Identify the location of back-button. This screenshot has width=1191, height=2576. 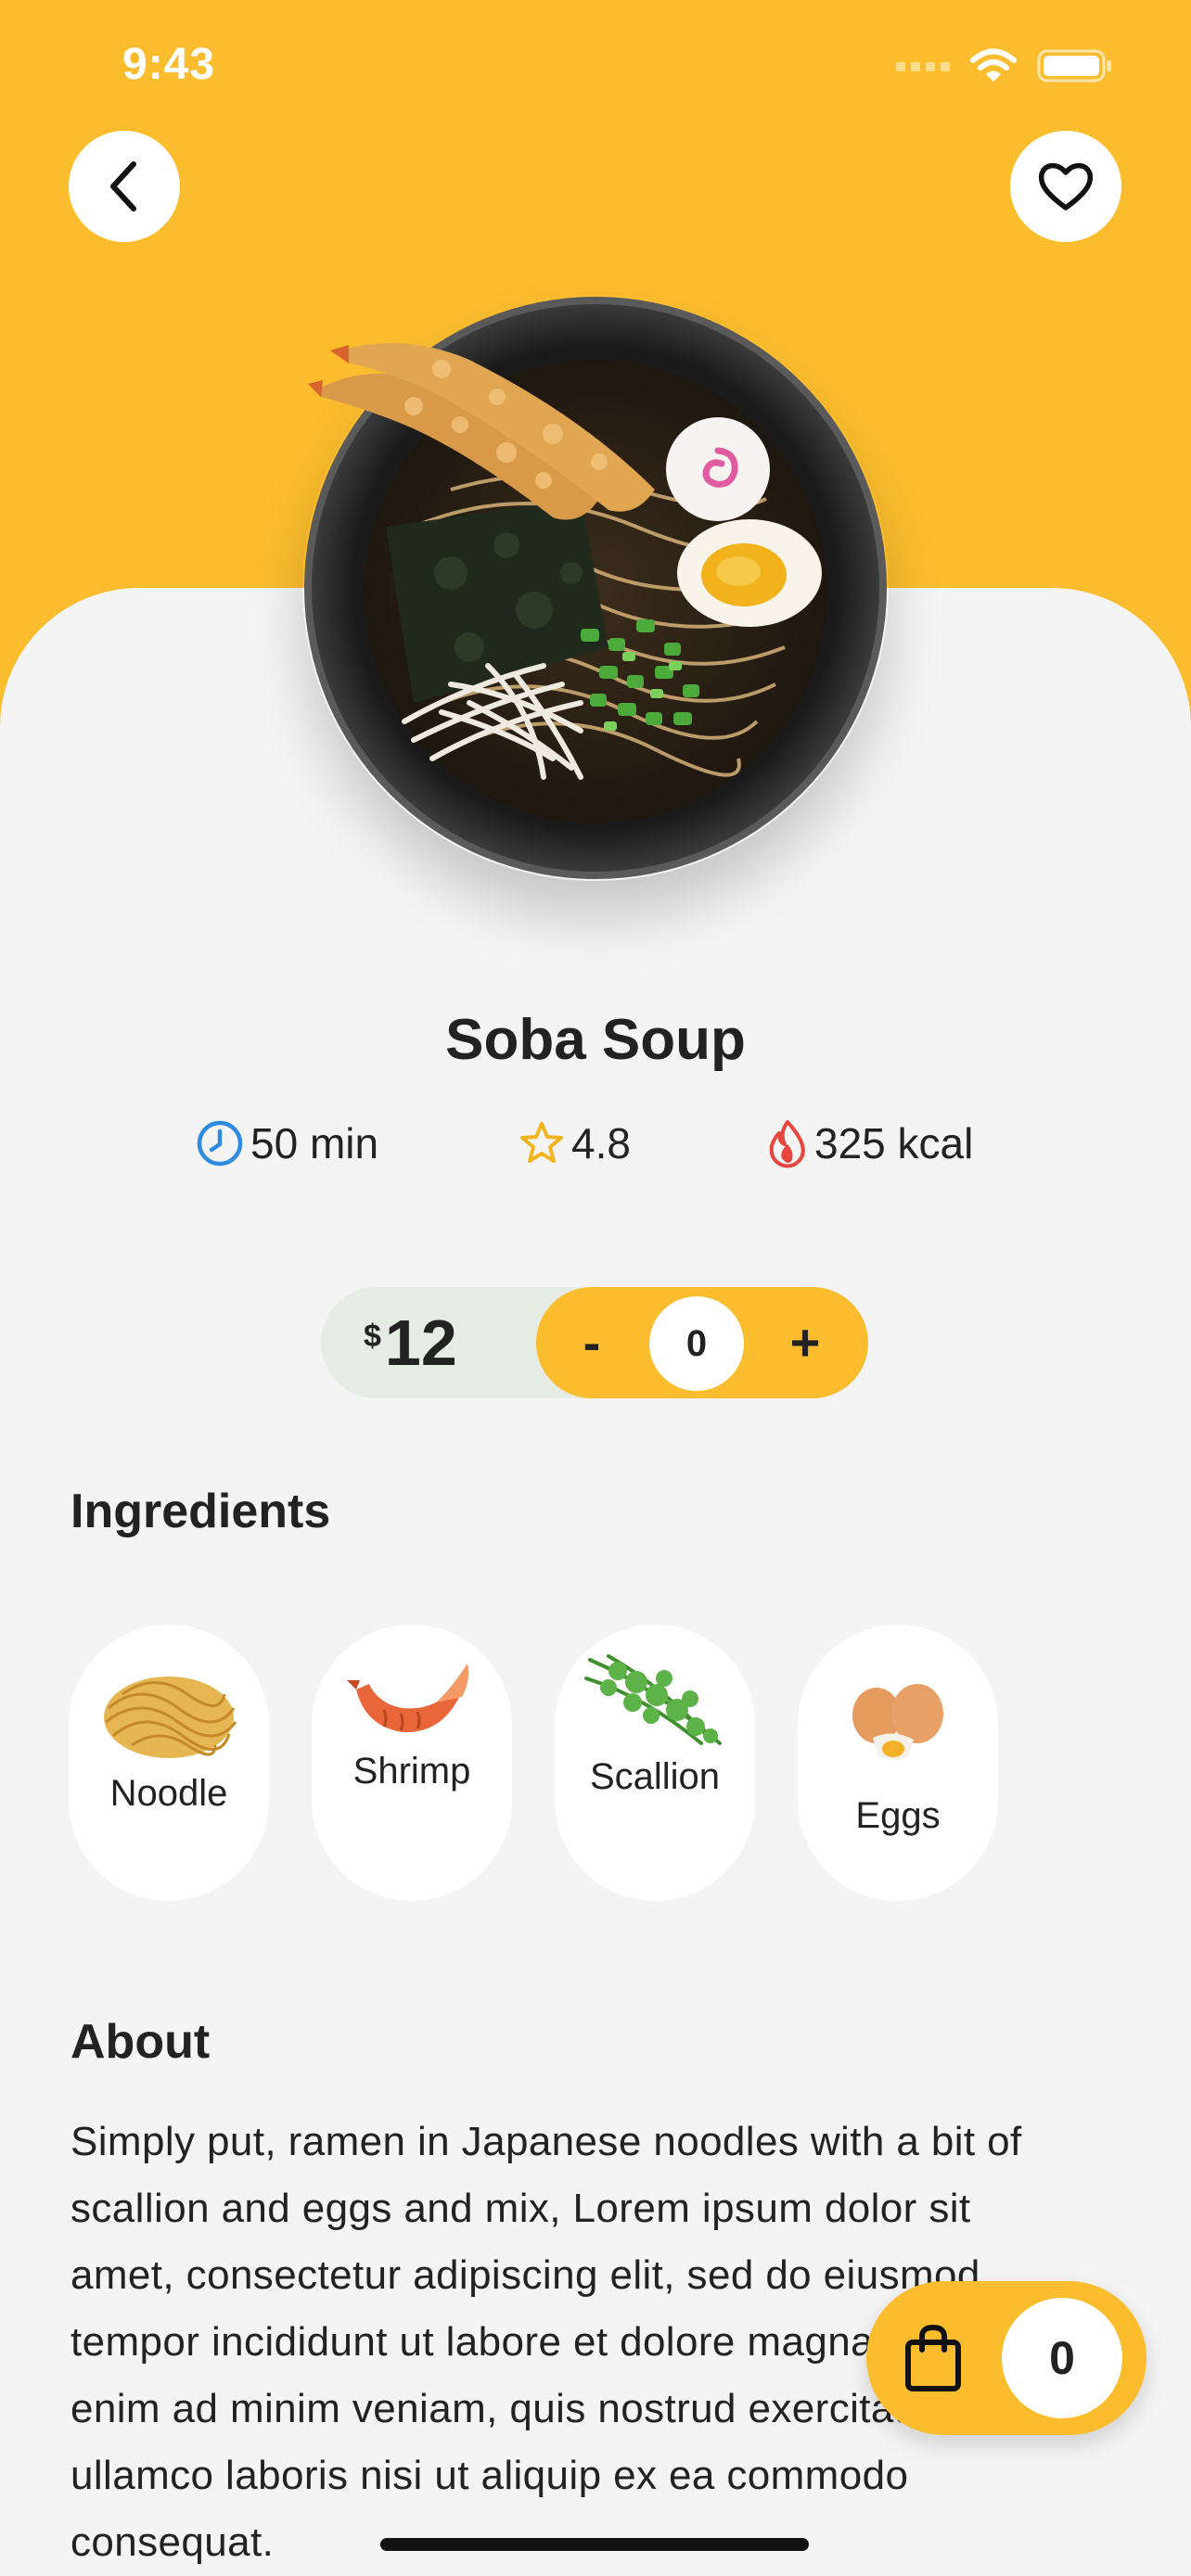
(124, 186).